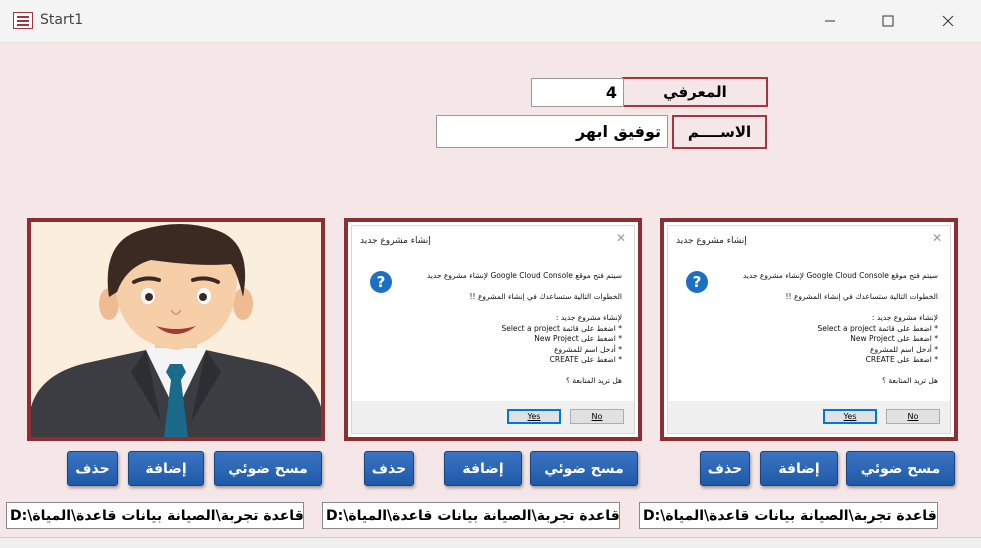  Describe the element at coordinates (92, 468) in the screenshot. I see `delete-button-1: حذف` at that location.